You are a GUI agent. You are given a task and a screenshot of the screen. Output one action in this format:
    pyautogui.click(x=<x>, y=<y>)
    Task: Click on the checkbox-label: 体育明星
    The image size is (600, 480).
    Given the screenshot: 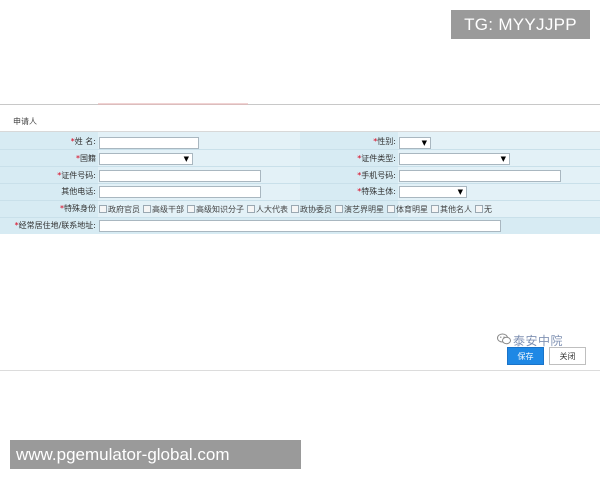 What is the action you would take?
    pyautogui.click(x=412, y=209)
    